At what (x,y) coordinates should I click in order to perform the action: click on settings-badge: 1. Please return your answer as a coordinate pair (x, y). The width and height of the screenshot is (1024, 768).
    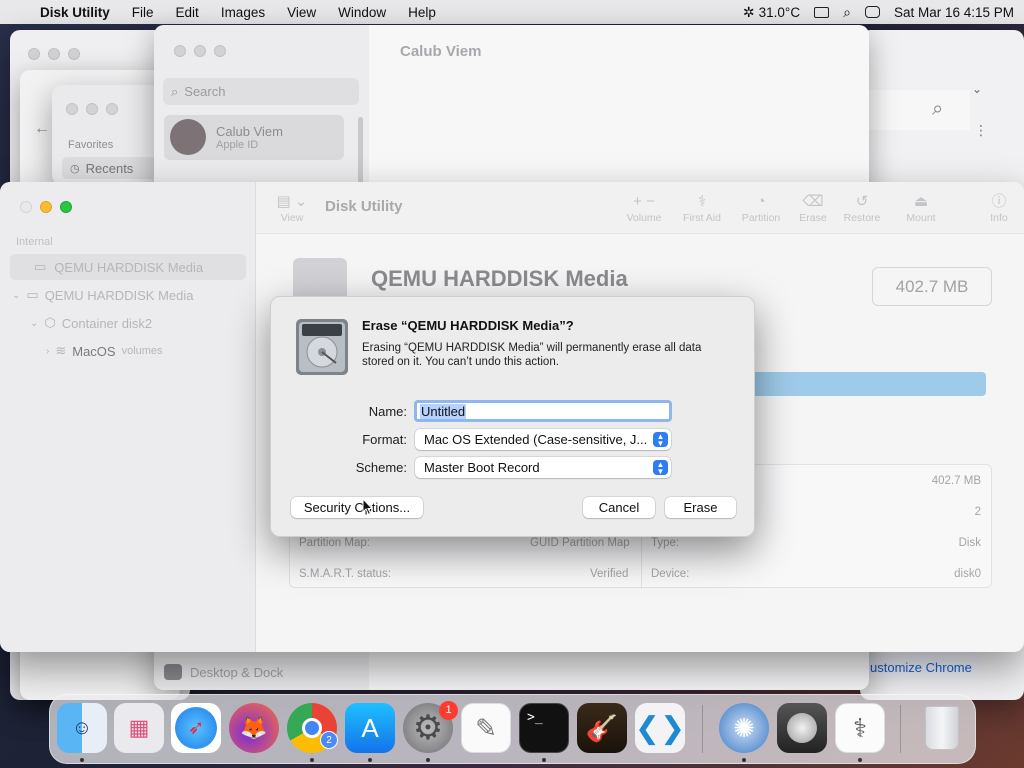
    Looking at the image, I should click on (448, 710).